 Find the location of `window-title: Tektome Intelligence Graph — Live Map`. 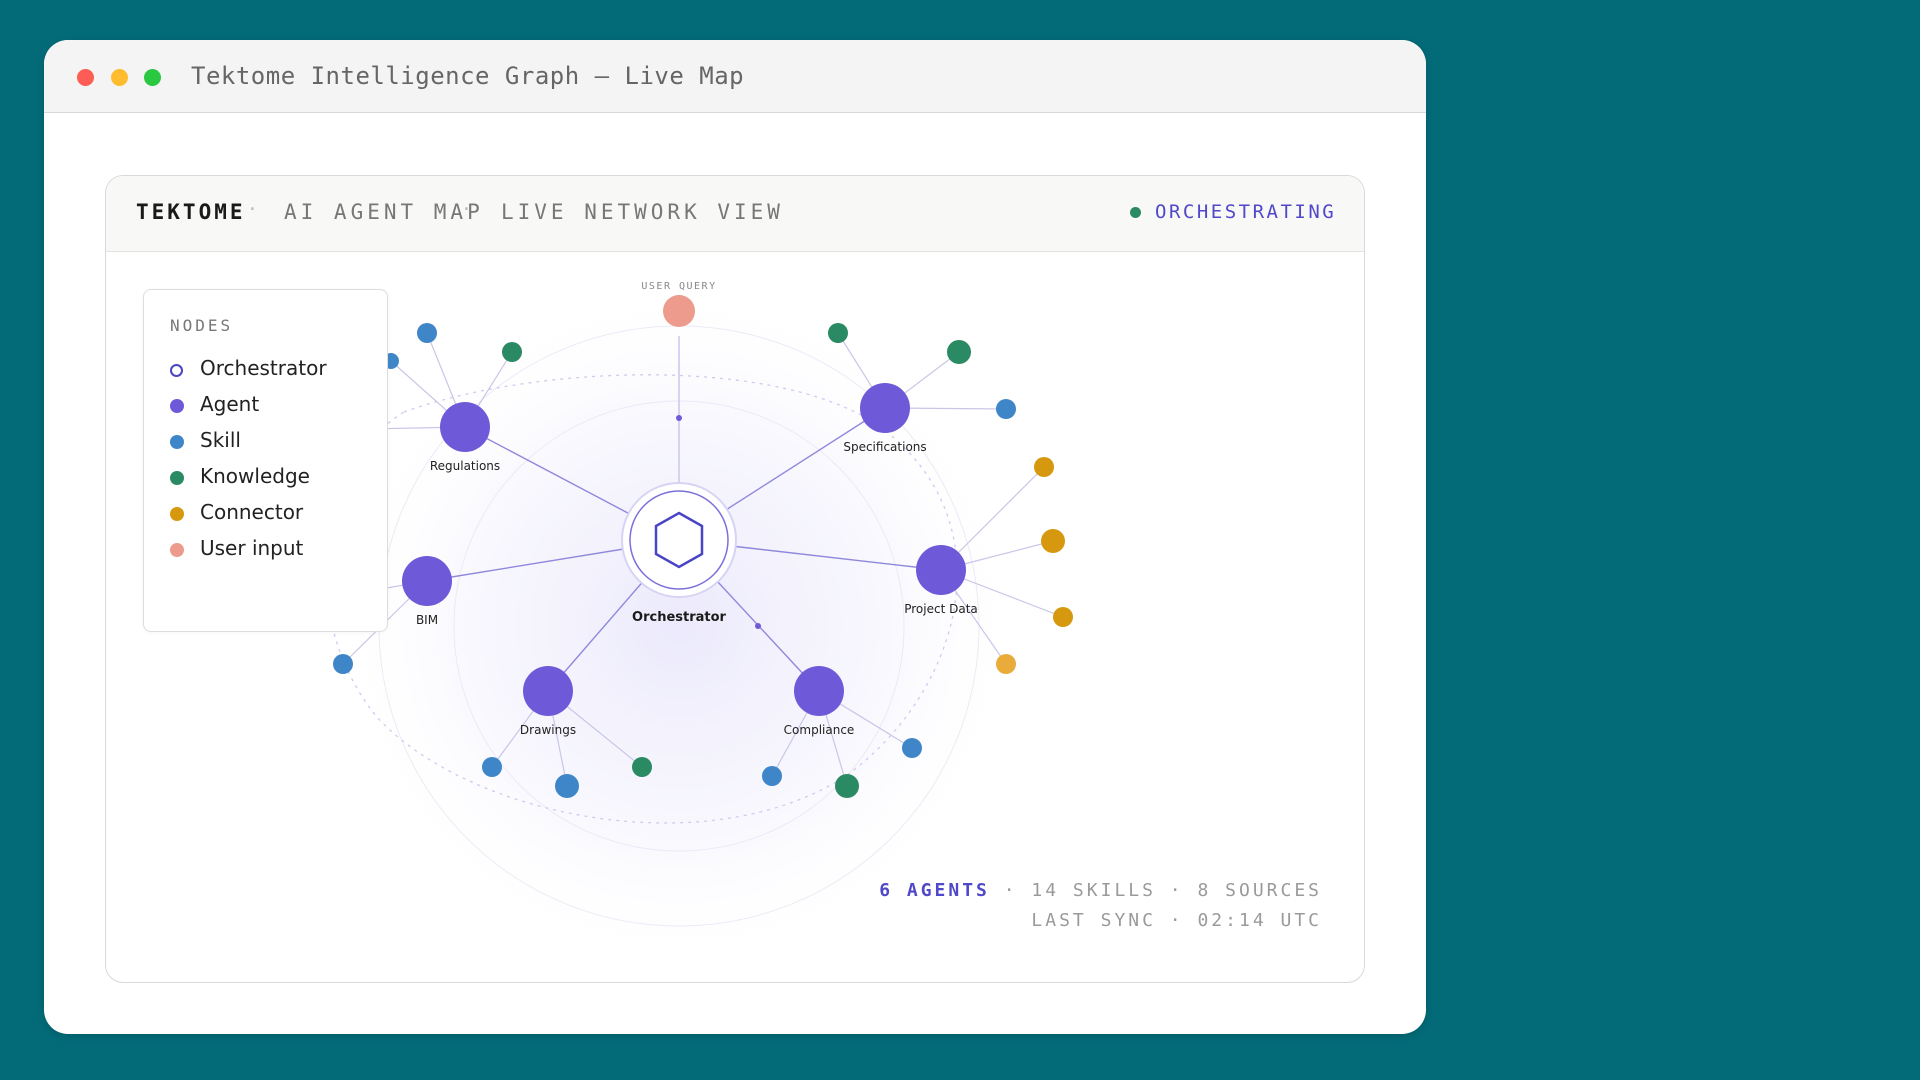

window-title: Tektome Intelligence Graph — Live Map is located at coordinates (468, 76).